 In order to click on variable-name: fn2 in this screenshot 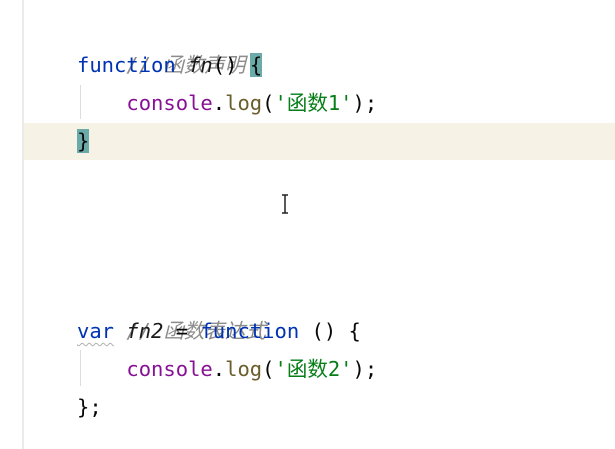, I will do `click(145, 331)`.